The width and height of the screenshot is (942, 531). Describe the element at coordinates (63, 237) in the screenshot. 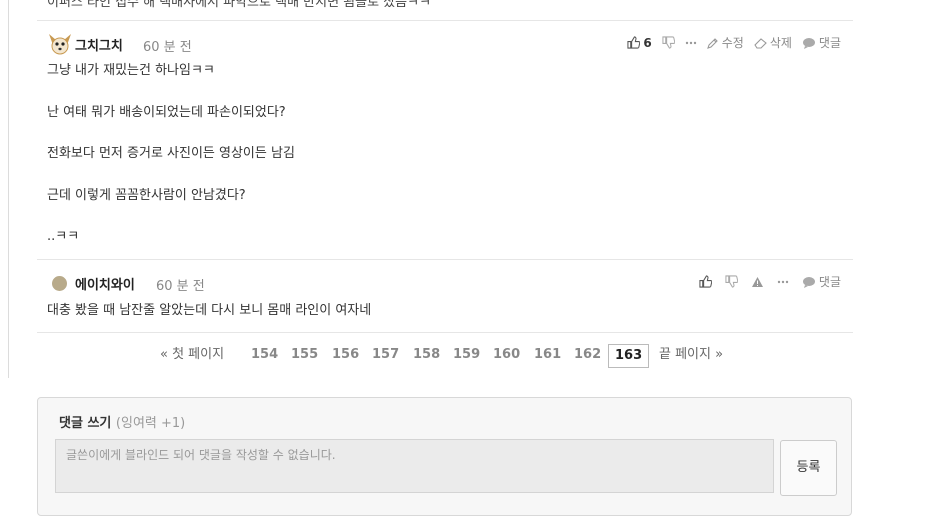

I see `comment-line: ..ㅋㅋ` at that location.